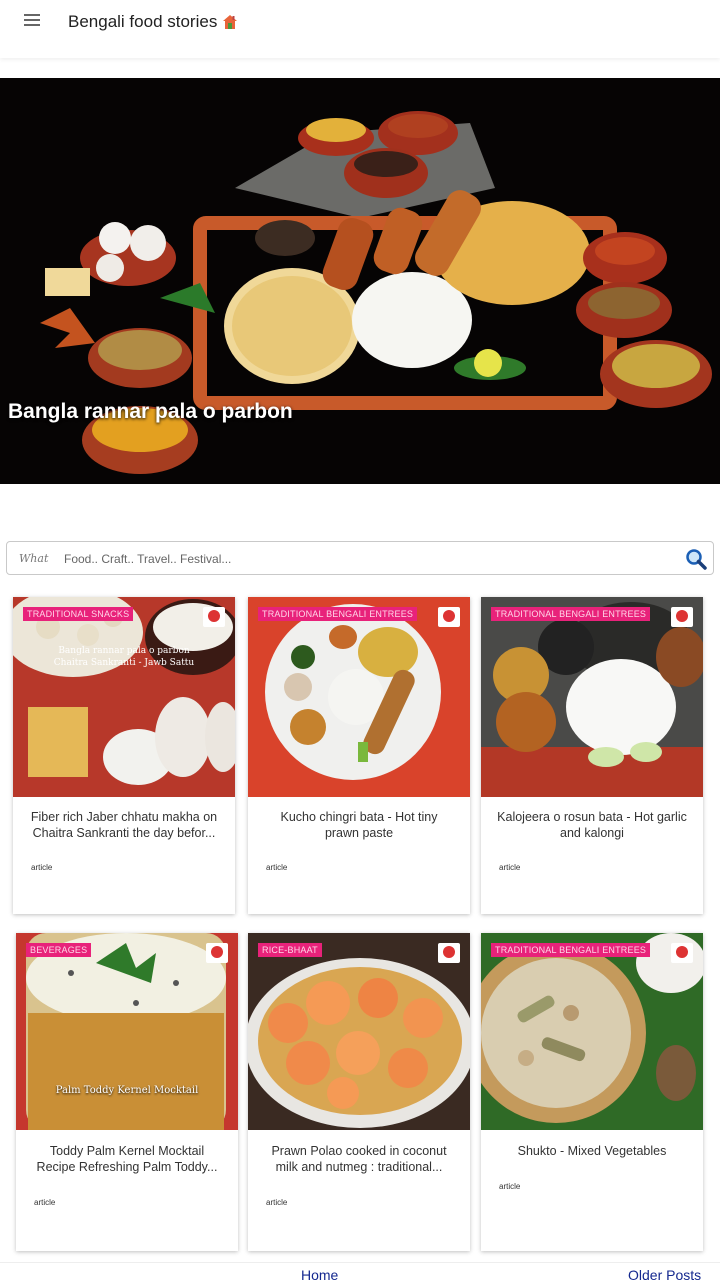  What do you see at coordinates (696, 559) in the screenshot?
I see `search-icon` at bounding box center [696, 559].